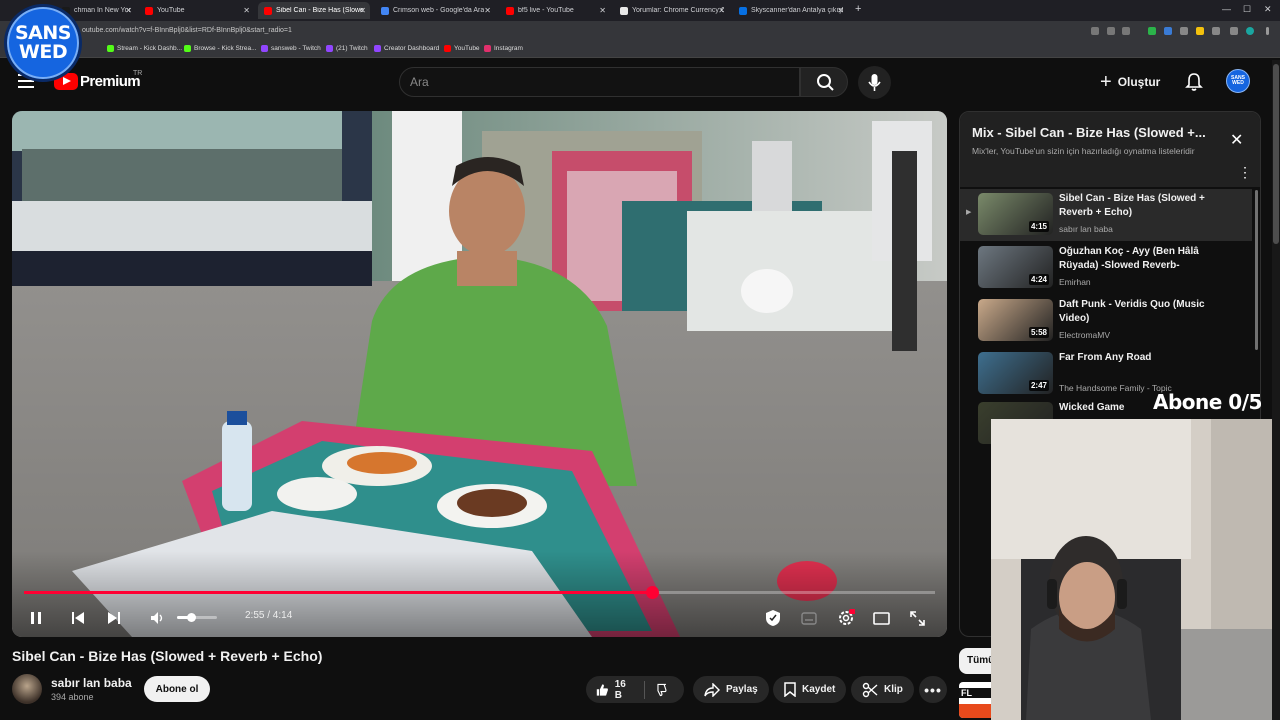  Describe the element at coordinates (602, 690) in the screenshot. I see `like-icon` at that location.